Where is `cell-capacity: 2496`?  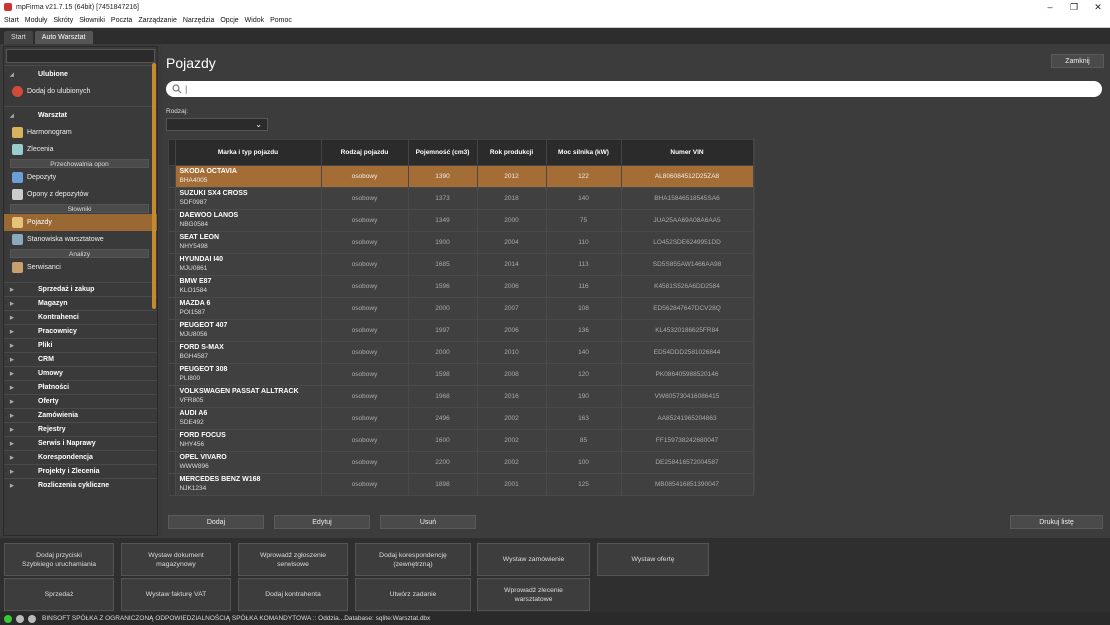 cell-capacity: 2496 is located at coordinates (443, 418).